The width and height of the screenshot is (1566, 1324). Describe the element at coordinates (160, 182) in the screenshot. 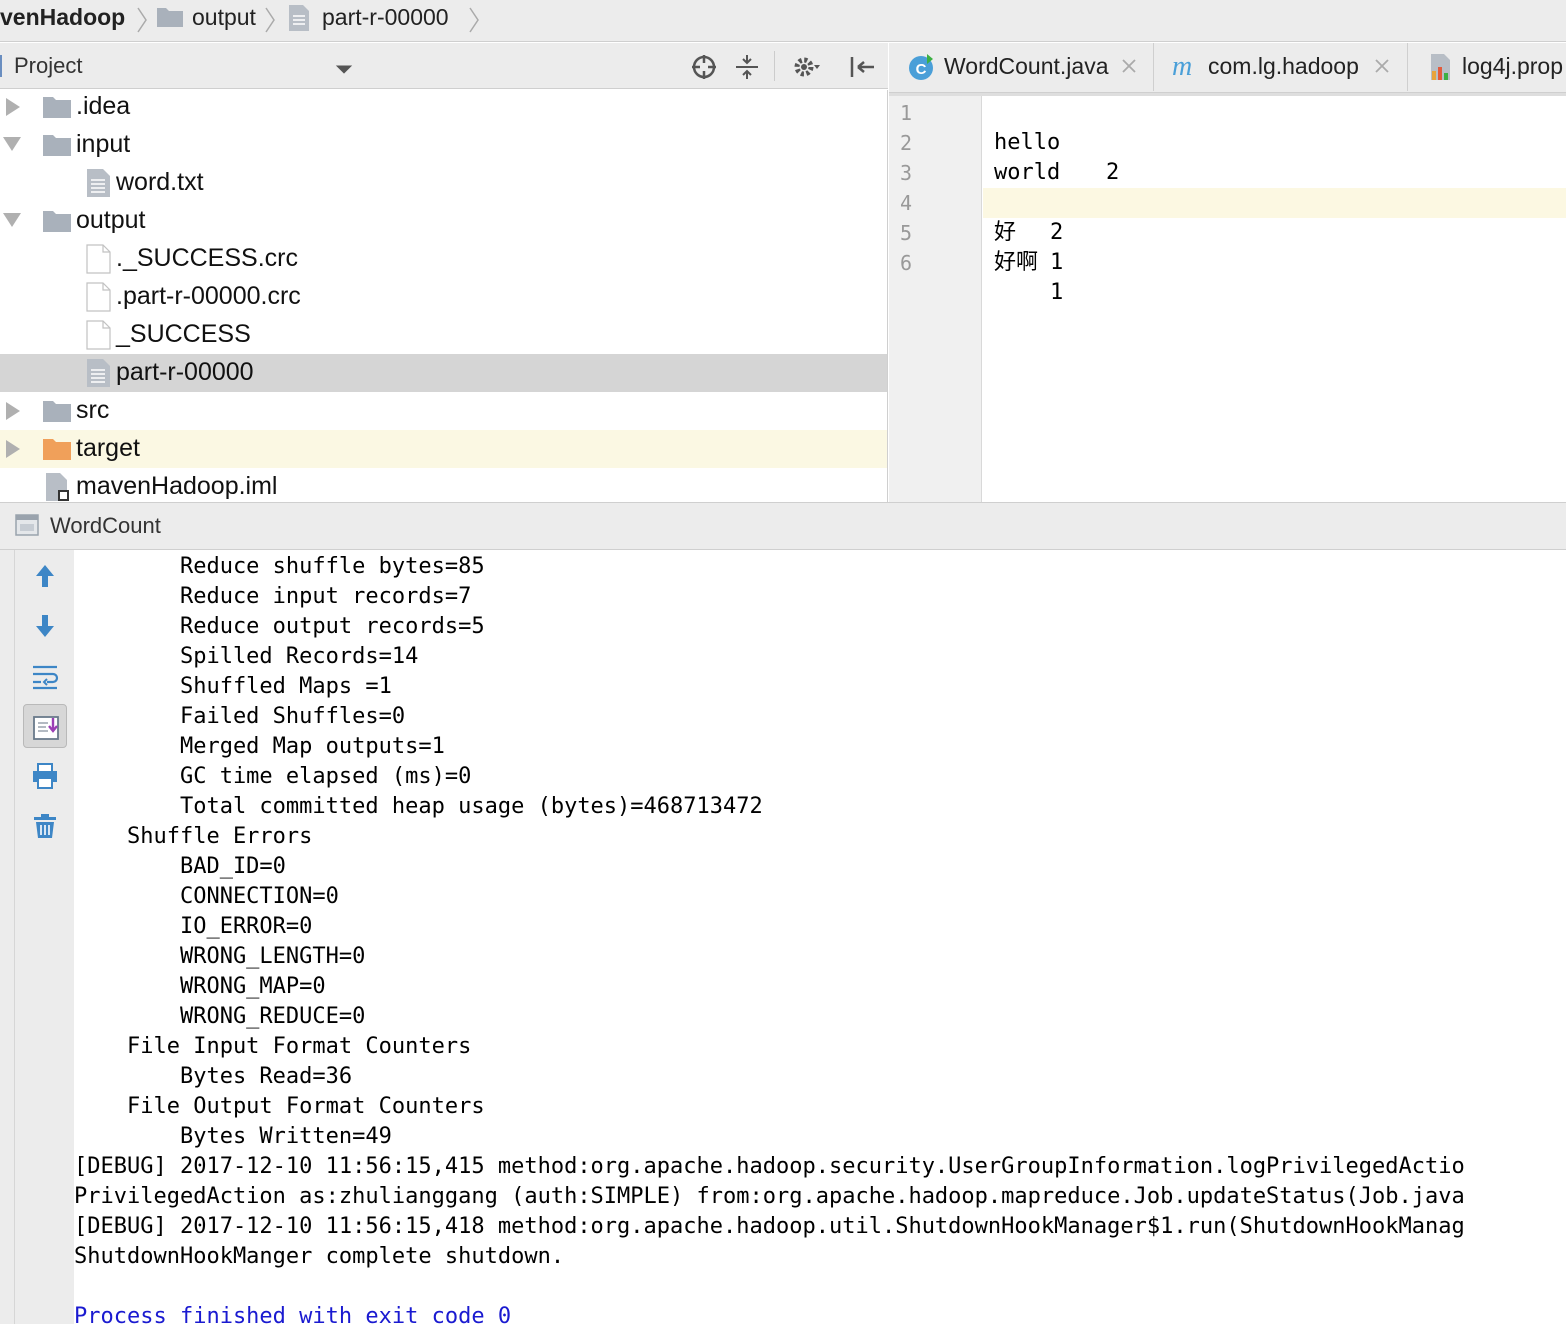

I see `tree-item-label: word.txt` at that location.